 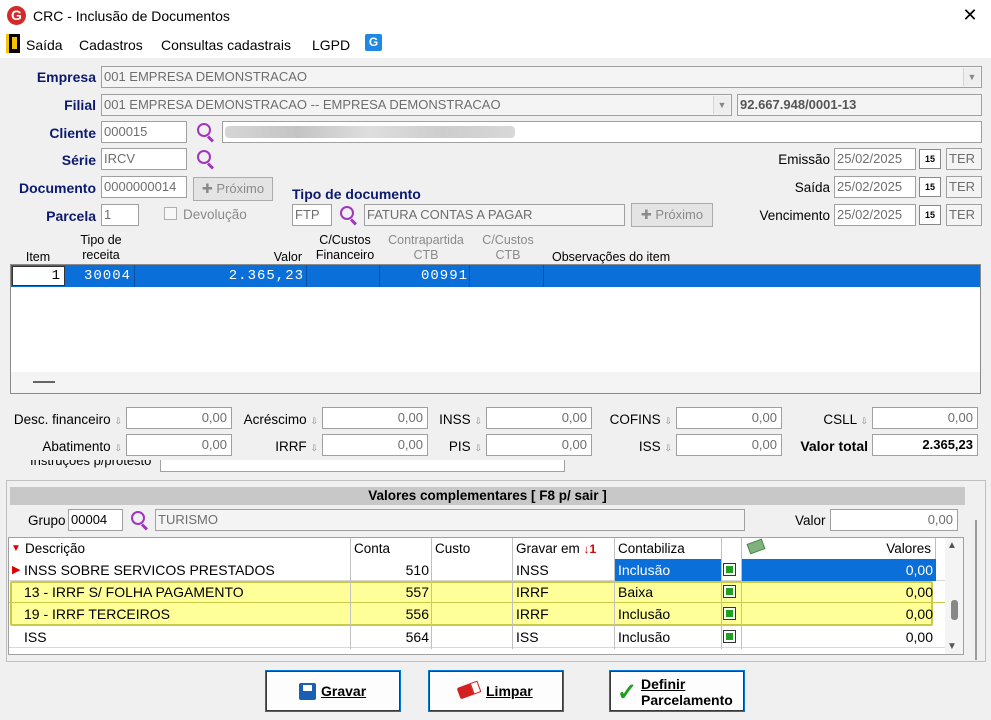 What do you see at coordinates (139, 520) in the screenshot?
I see `grupo-search-icon` at bounding box center [139, 520].